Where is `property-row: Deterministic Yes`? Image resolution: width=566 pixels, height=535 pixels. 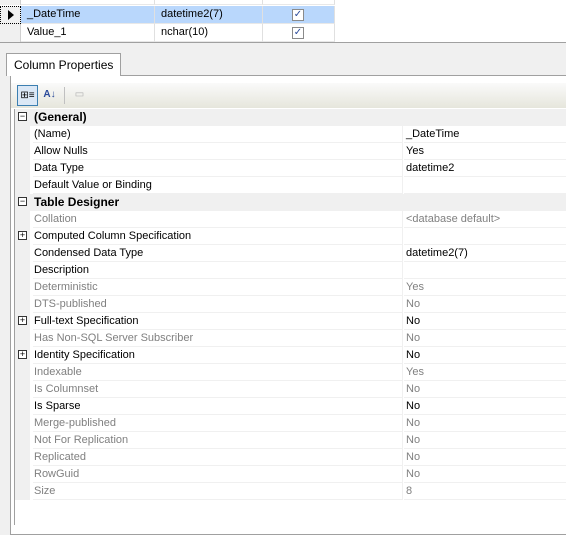 property-row: Deterministic Yes is located at coordinates (290, 287).